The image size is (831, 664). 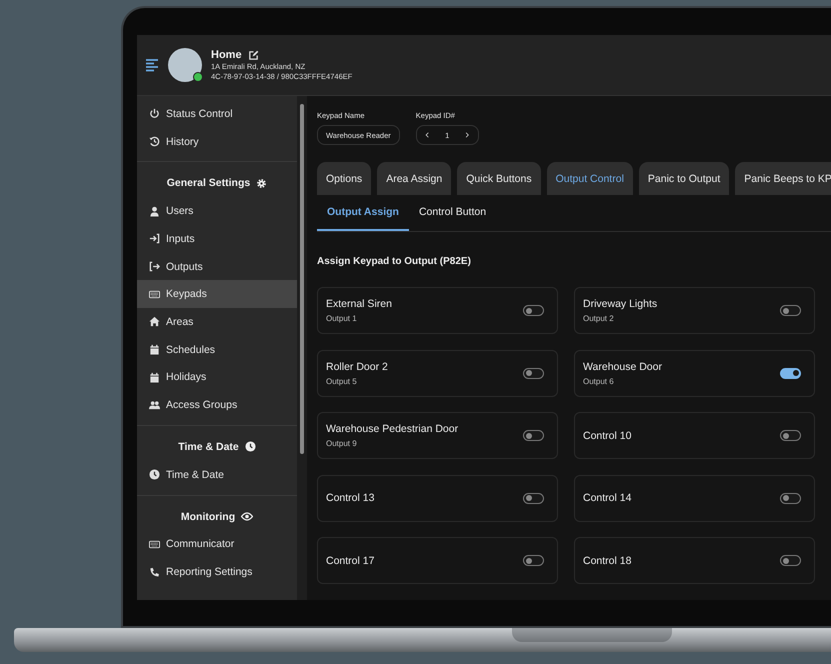 I want to click on output-name: Control 17, so click(x=350, y=560).